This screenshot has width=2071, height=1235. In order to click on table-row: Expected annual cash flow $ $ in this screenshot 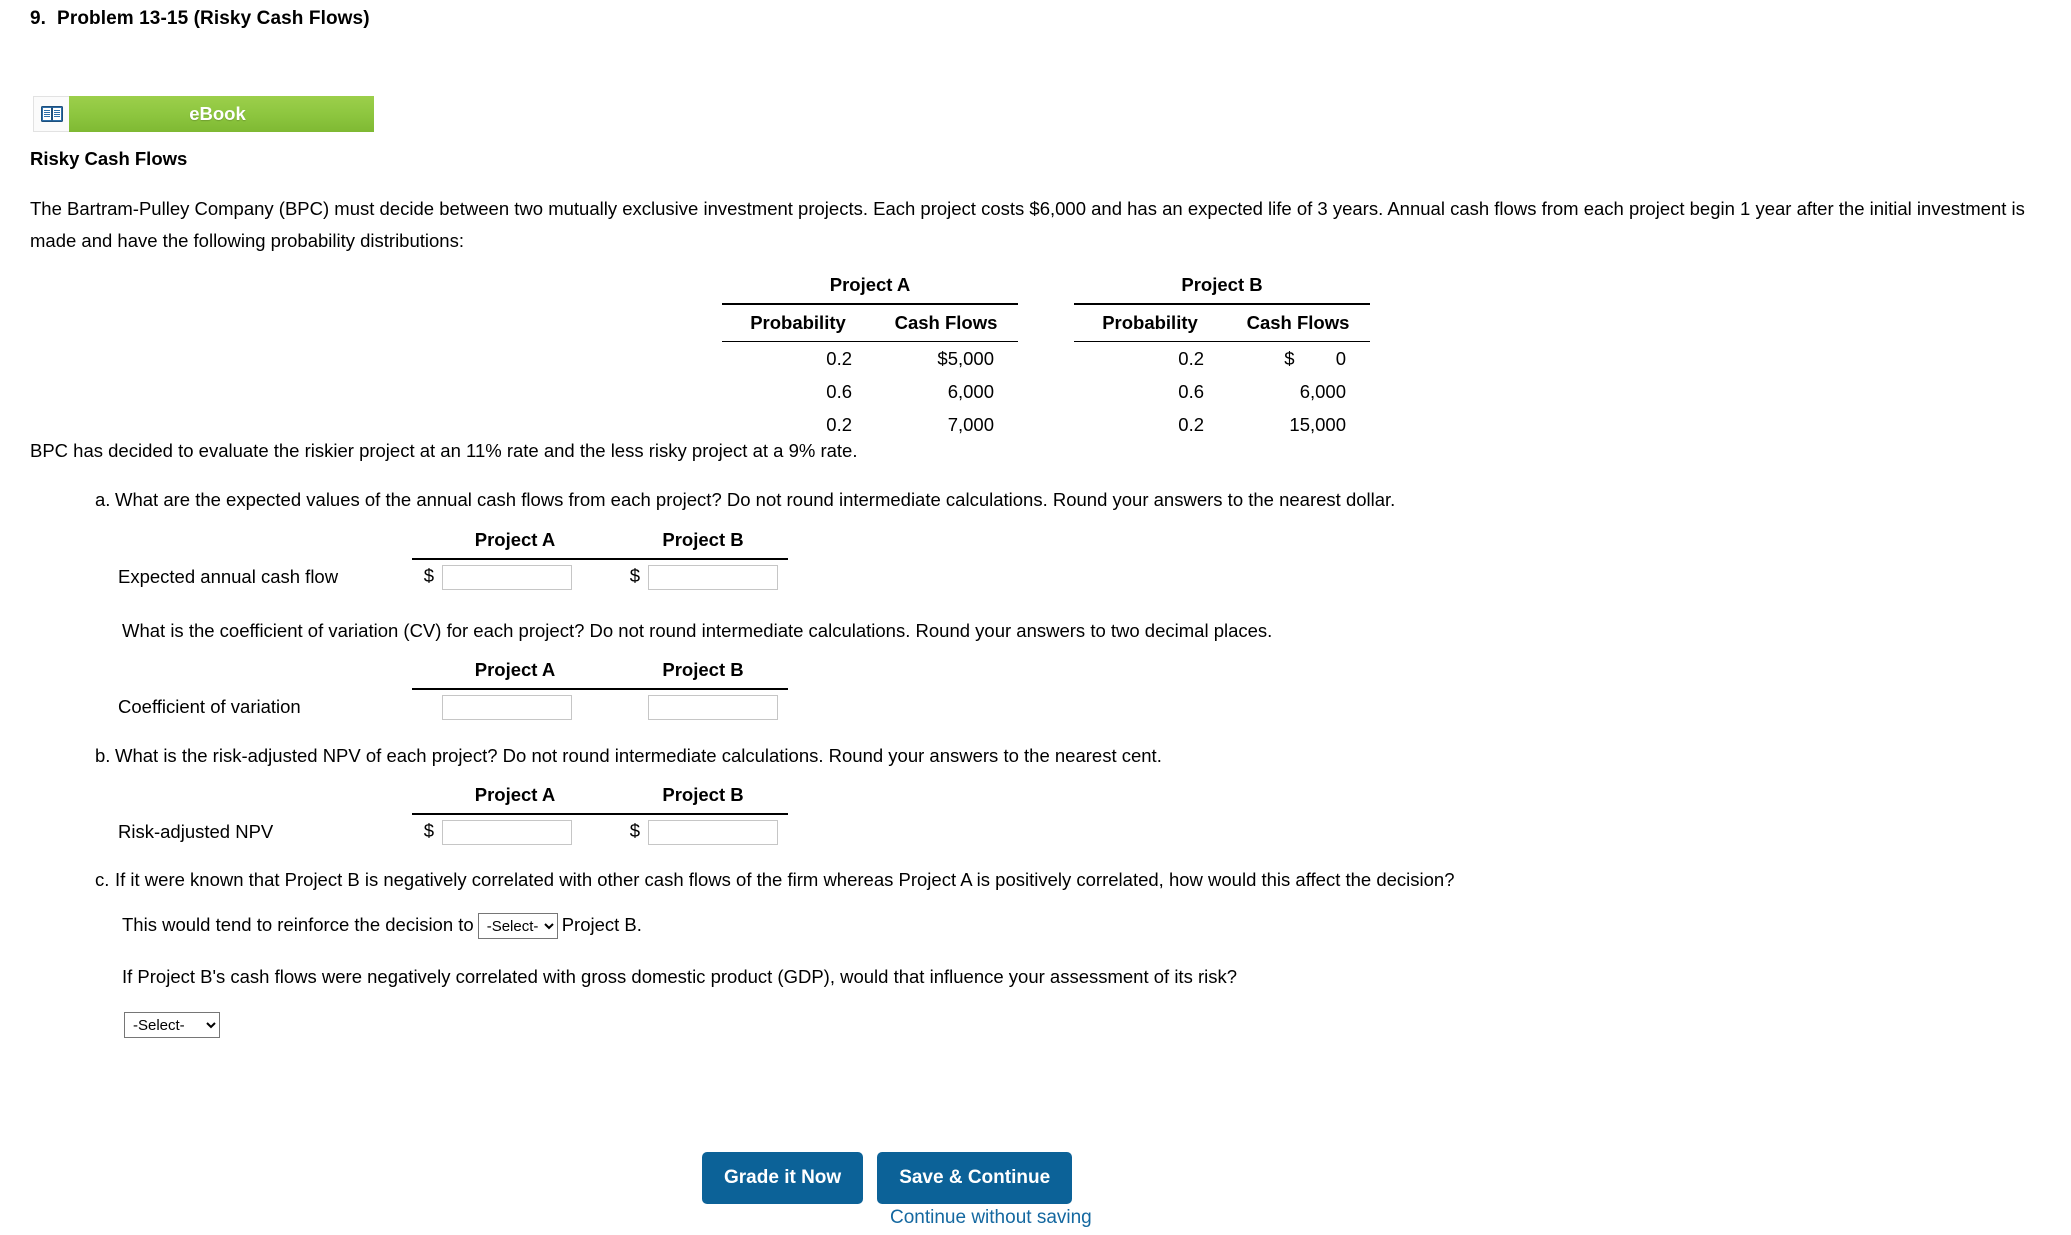, I will do `click(453, 576)`.